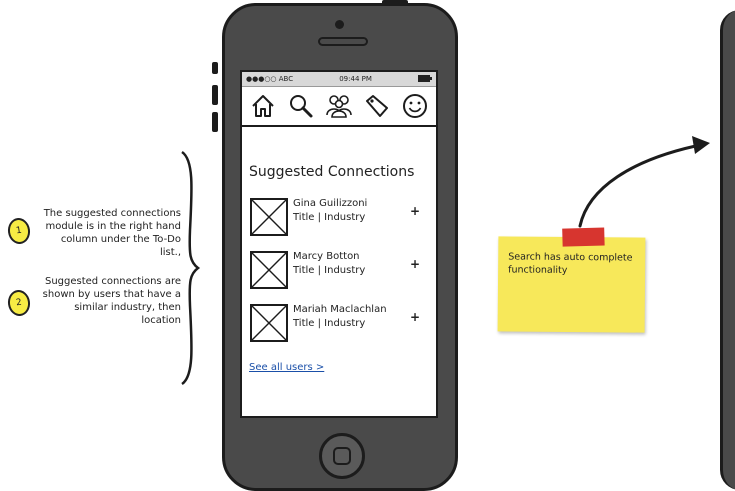  I want to click on tape-strip, so click(583, 237).